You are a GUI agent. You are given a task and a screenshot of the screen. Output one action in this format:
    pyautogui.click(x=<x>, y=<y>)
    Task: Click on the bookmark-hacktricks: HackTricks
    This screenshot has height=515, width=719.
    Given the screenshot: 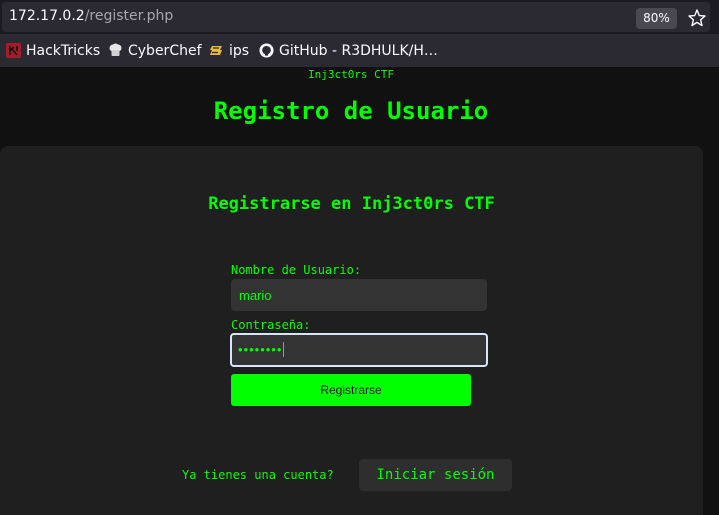 What is the action you would take?
    pyautogui.click(x=53, y=50)
    